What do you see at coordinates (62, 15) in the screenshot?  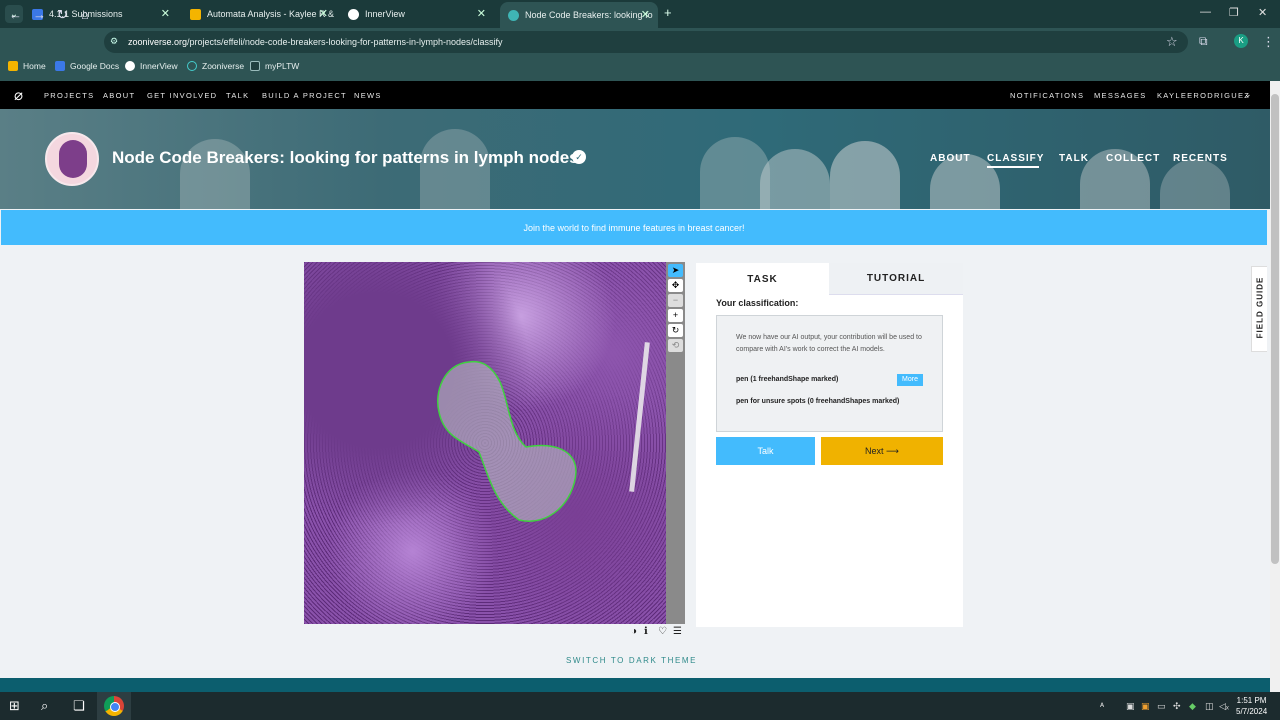 I see `reload-icon: ↻` at bounding box center [62, 15].